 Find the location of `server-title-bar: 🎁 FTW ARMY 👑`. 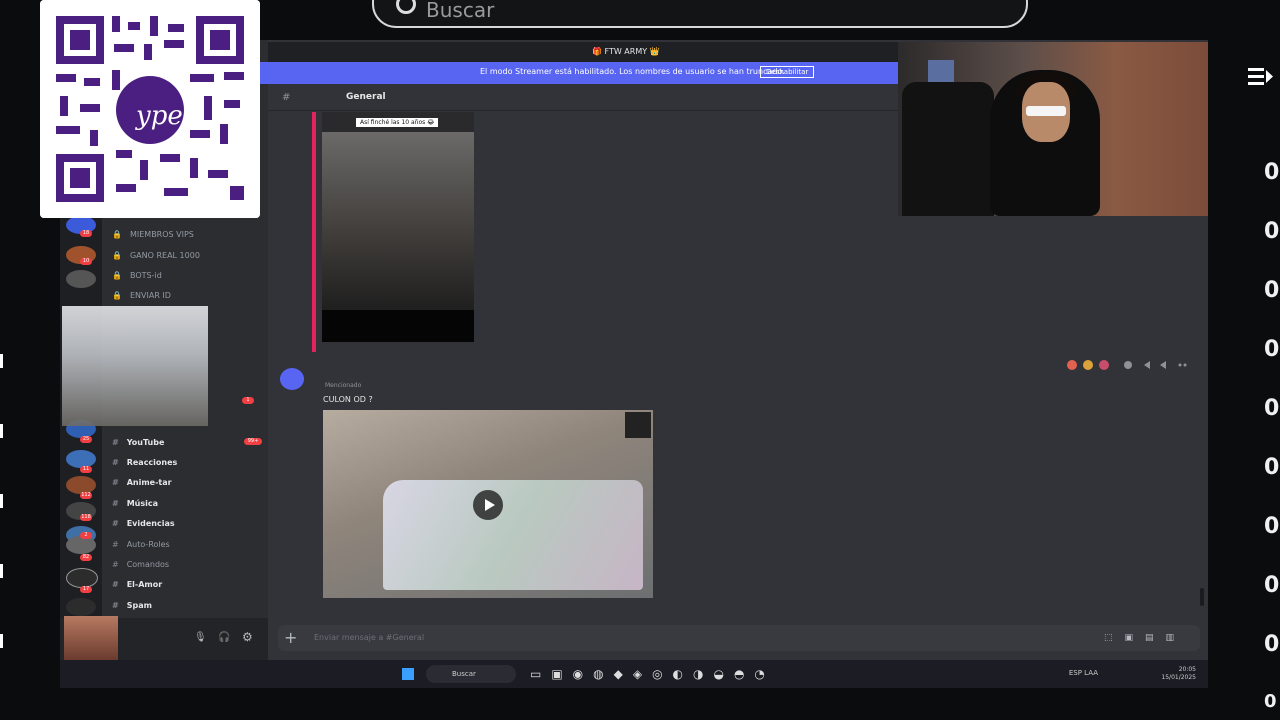

server-title-bar: 🎁 FTW ARMY 👑 is located at coordinates (580, 52).